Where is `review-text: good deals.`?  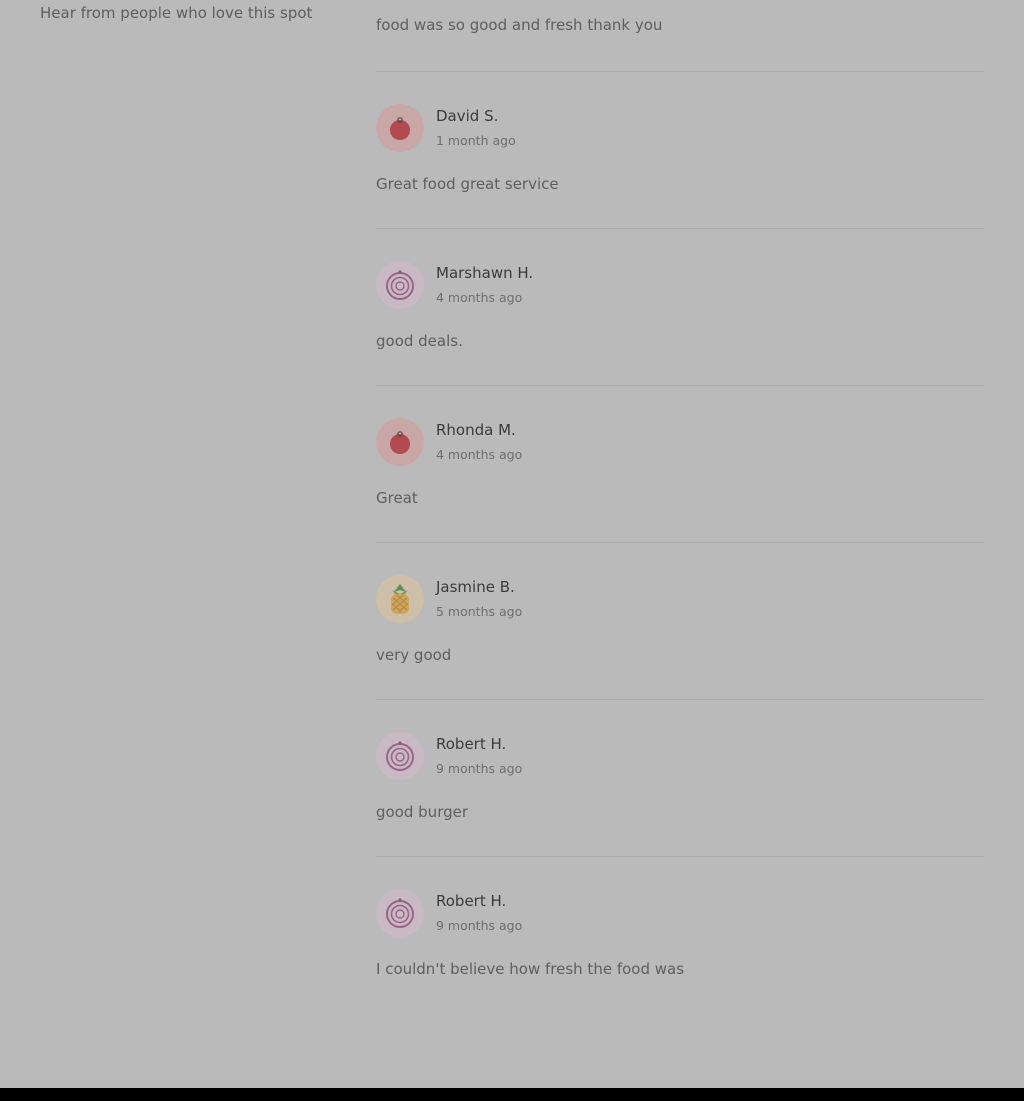
review-text: good deals. is located at coordinates (419, 341).